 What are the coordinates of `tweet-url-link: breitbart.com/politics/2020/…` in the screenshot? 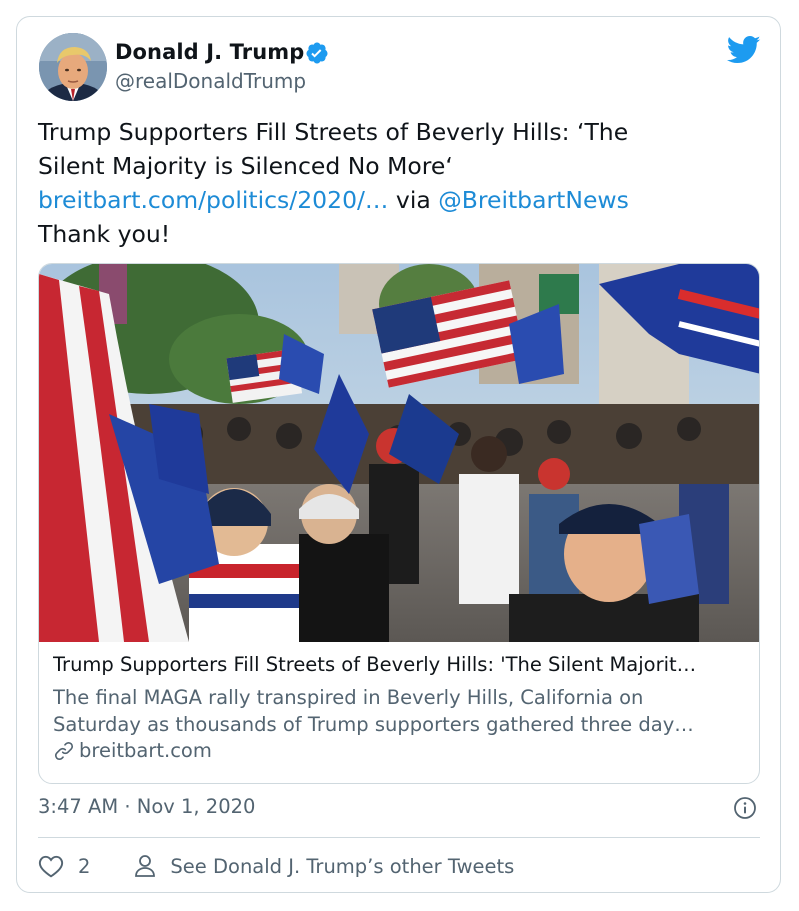 It's located at (213, 200).